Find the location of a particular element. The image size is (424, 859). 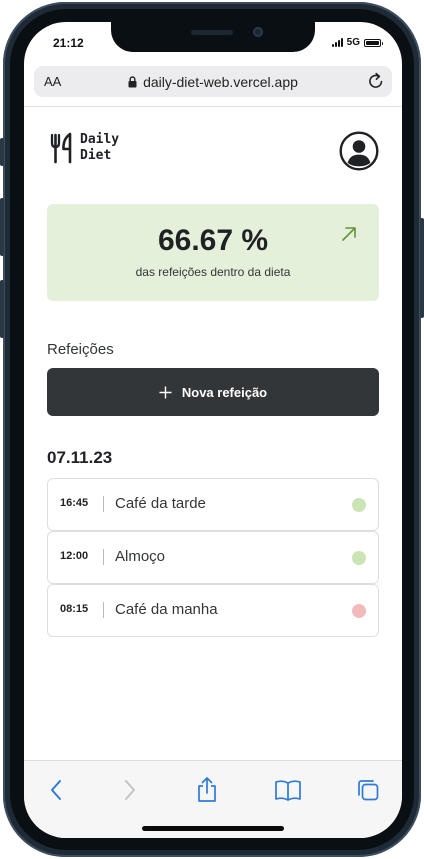

address-bar: AA daily-diet-web.vercel.app is located at coordinates (213, 81).